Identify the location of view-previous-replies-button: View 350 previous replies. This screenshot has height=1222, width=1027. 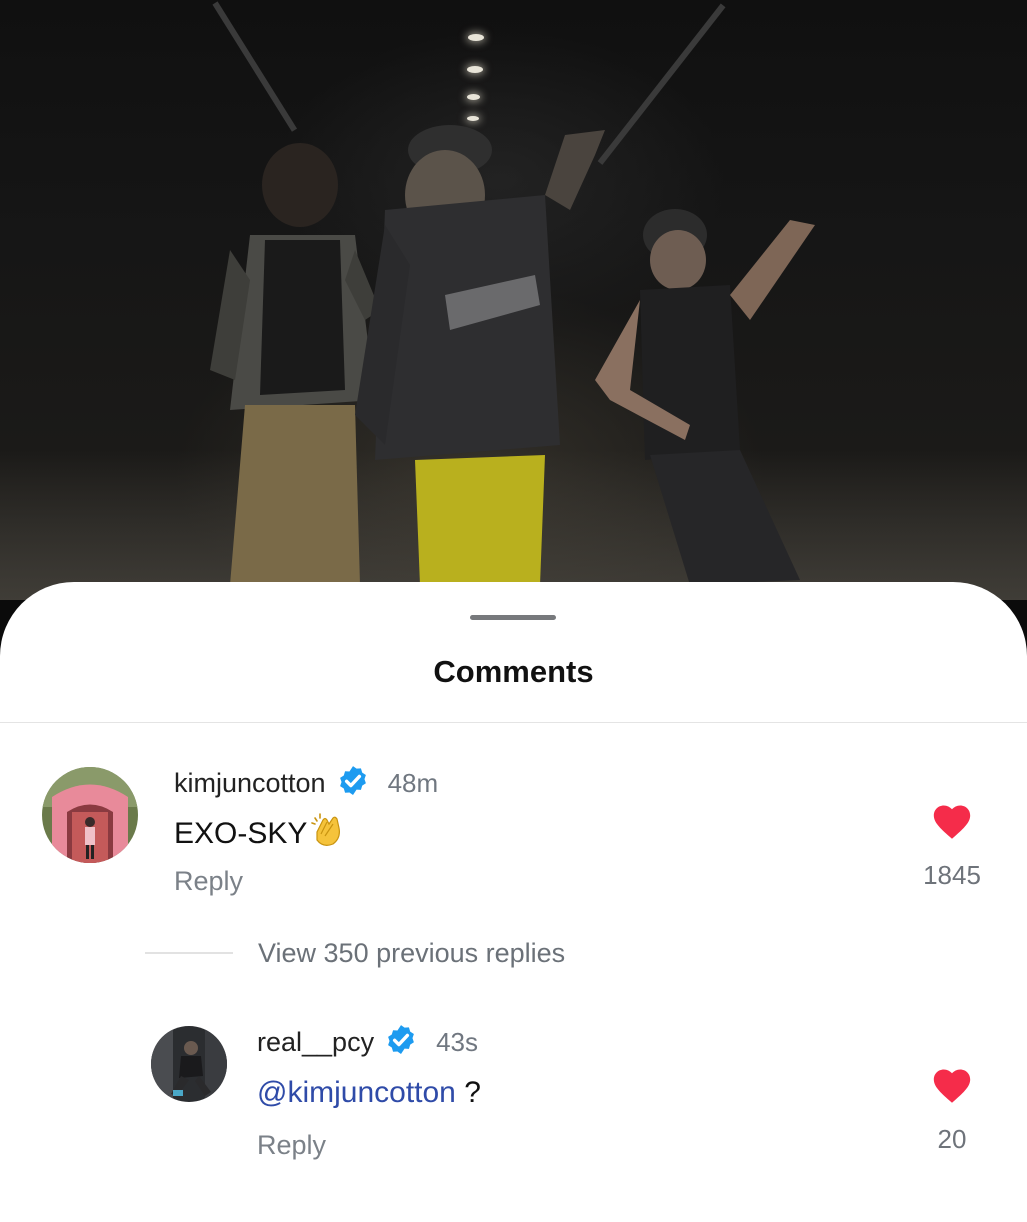
(411, 953).